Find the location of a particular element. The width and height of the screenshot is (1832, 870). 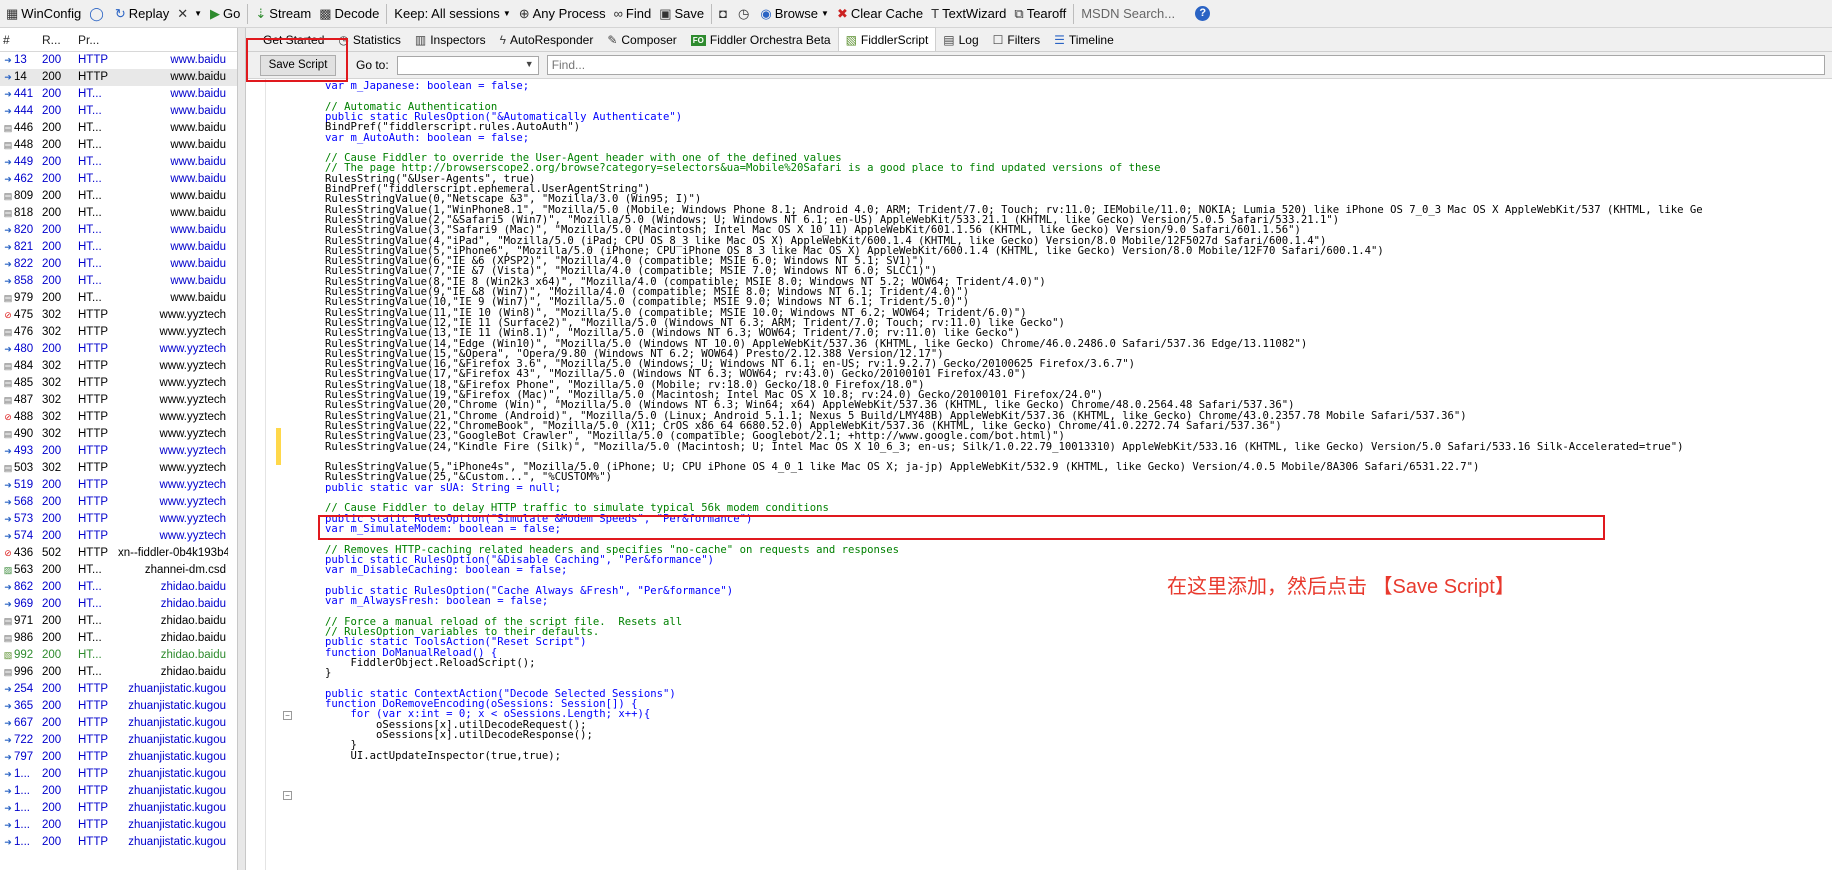

session-row: ▧ 992 200 HT... zhidao.baidu is located at coordinates (118, 655).